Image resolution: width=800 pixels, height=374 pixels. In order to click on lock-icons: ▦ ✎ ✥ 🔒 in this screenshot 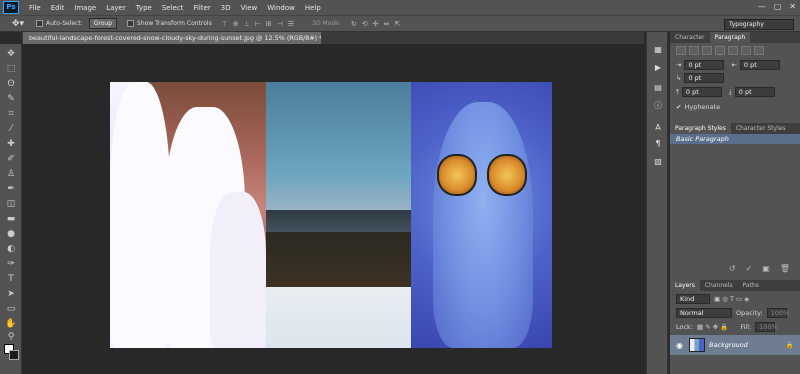, I will do `click(712, 327)`.